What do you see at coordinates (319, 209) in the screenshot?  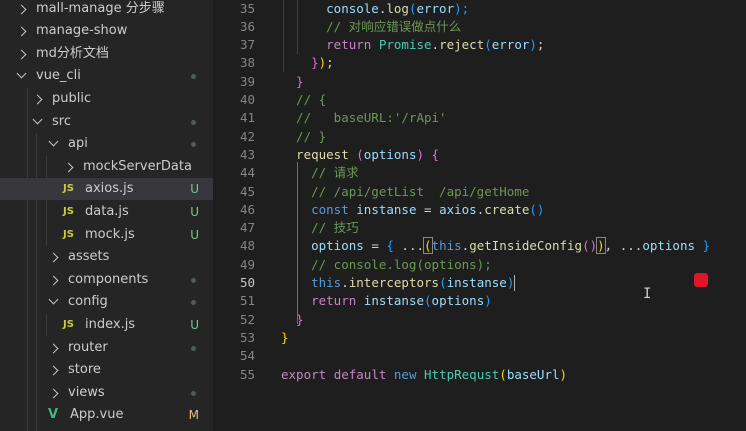 I see `code-token: const` at bounding box center [319, 209].